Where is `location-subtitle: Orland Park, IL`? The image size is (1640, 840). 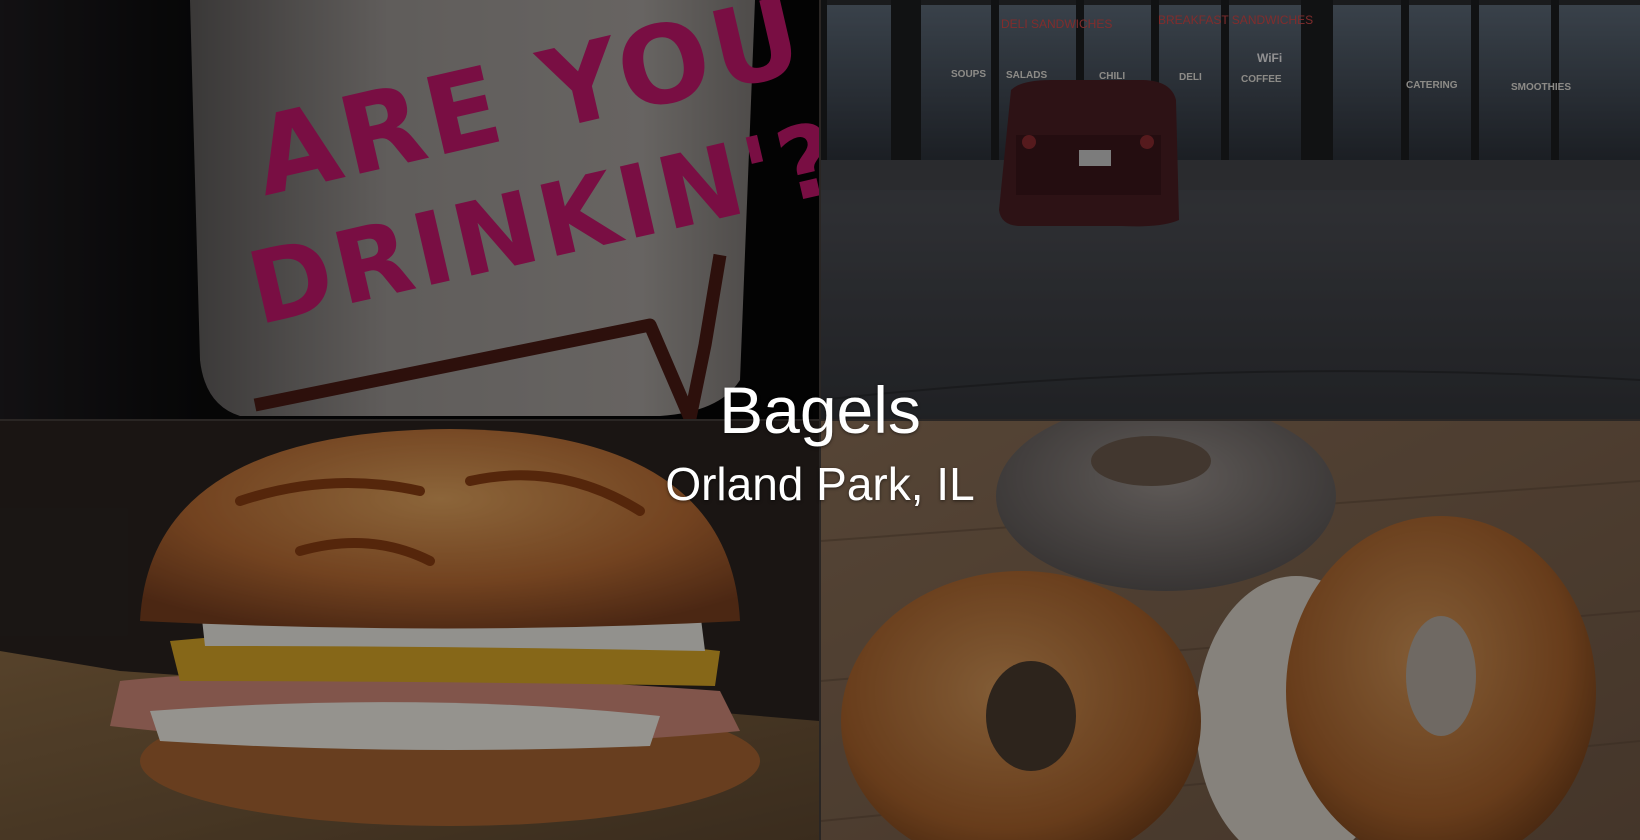
location-subtitle: Orland Park, IL is located at coordinates (820, 484).